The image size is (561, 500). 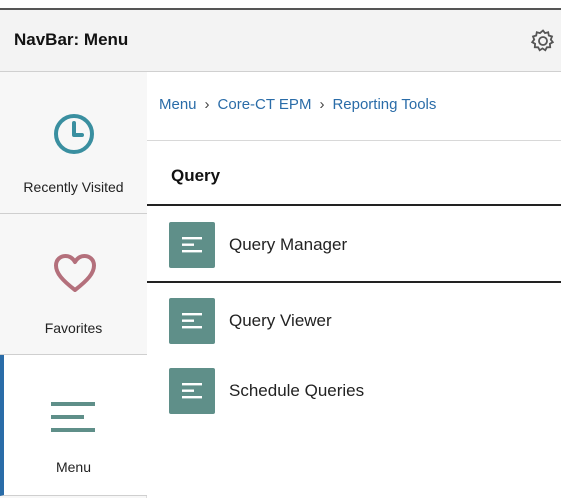 I want to click on list-item-query-viewer: Query Viewer, so click(x=354, y=322).